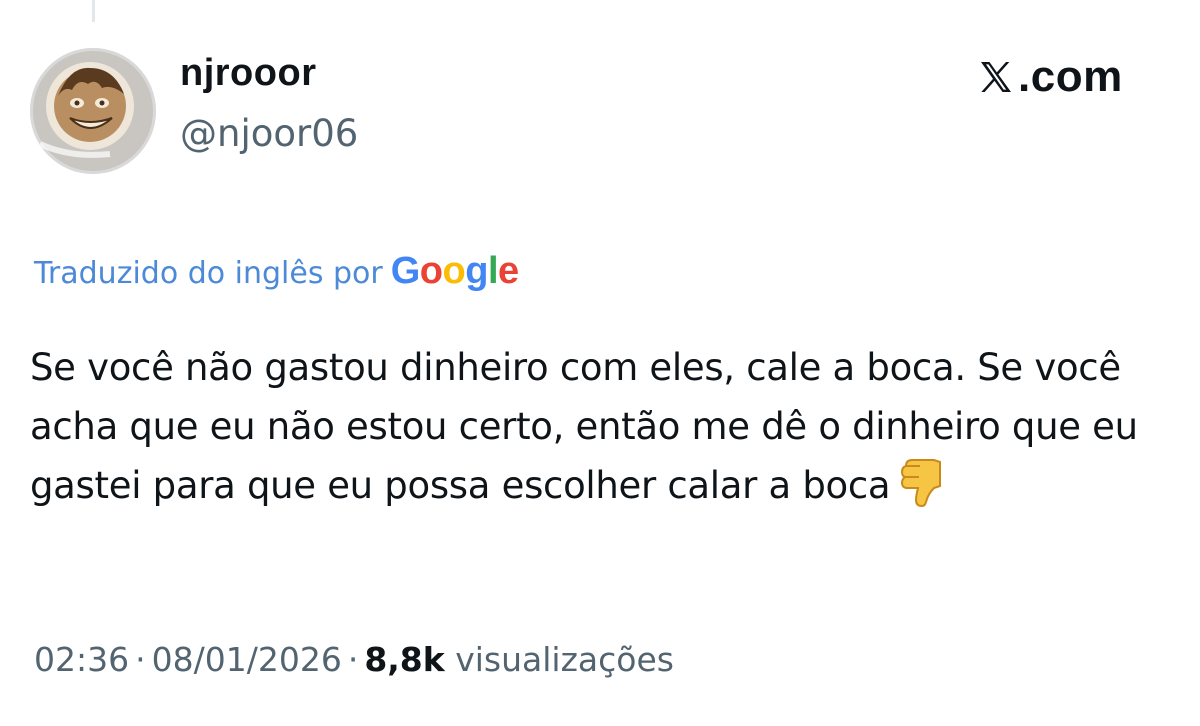 The height and width of the screenshot is (726, 1200). I want to click on thumbs-down-emoji-icon, so click(922, 490).